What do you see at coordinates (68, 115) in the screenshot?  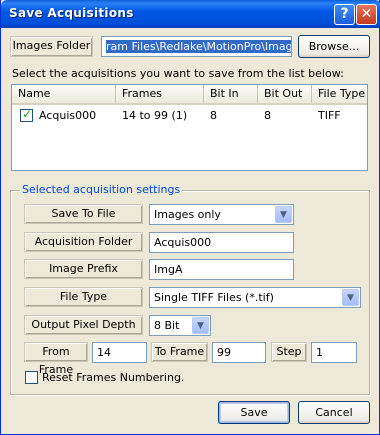 I see `row-name: Acquis000` at bounding box center [68, 115].